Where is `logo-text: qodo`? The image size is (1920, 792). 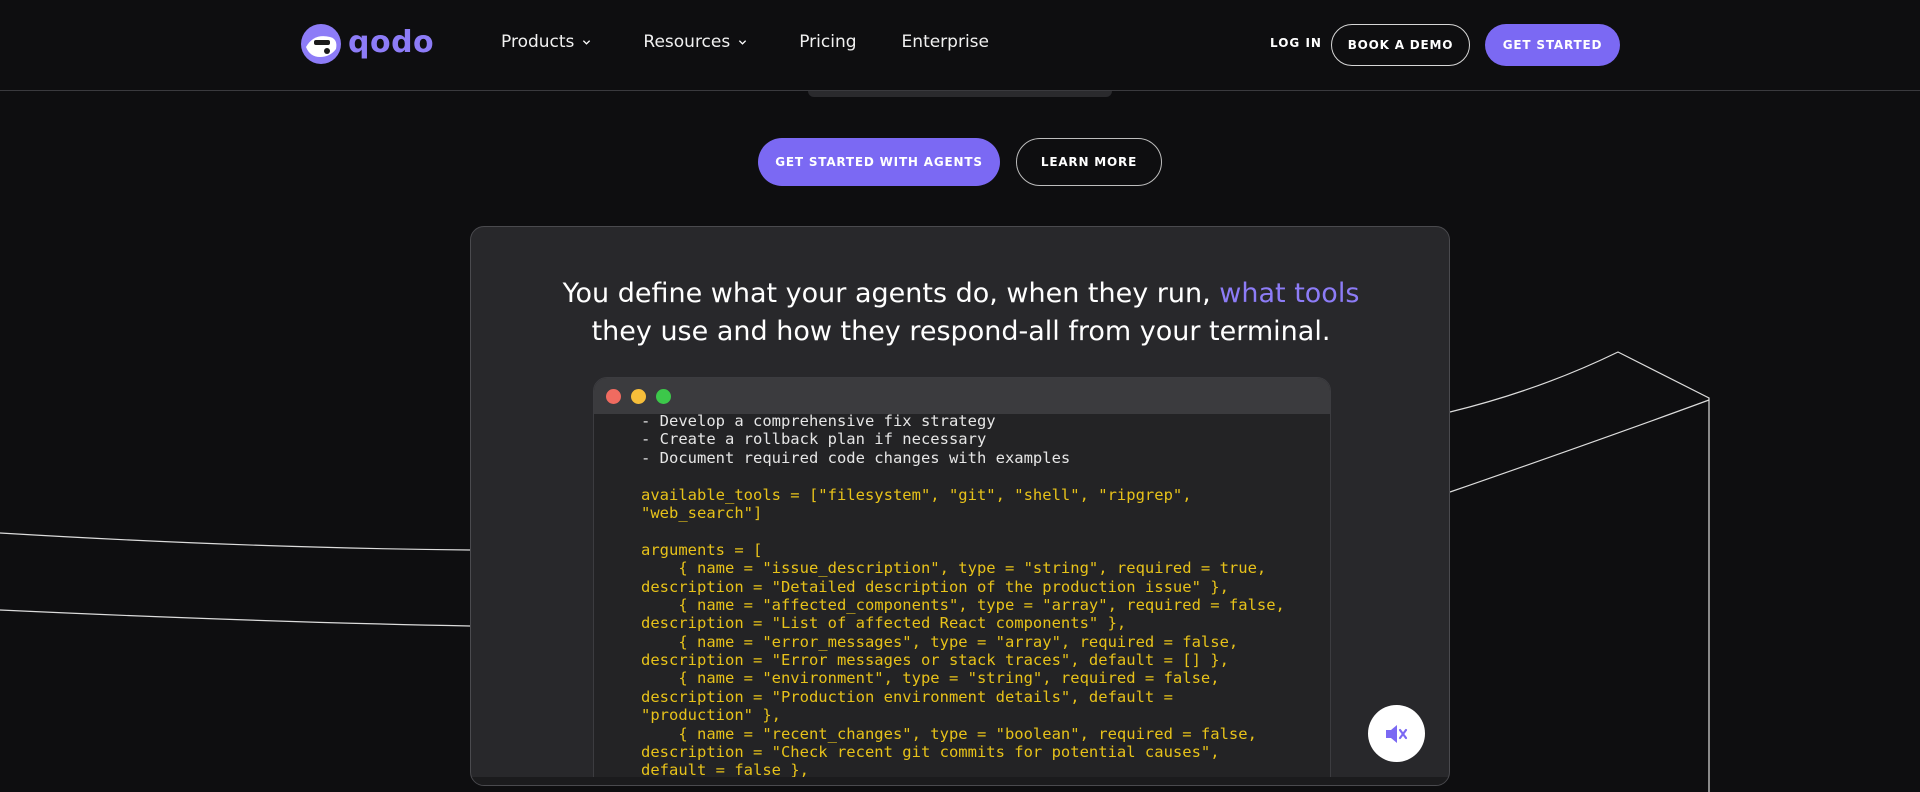 logo-text: qodo is located at coordinates (391, 42).